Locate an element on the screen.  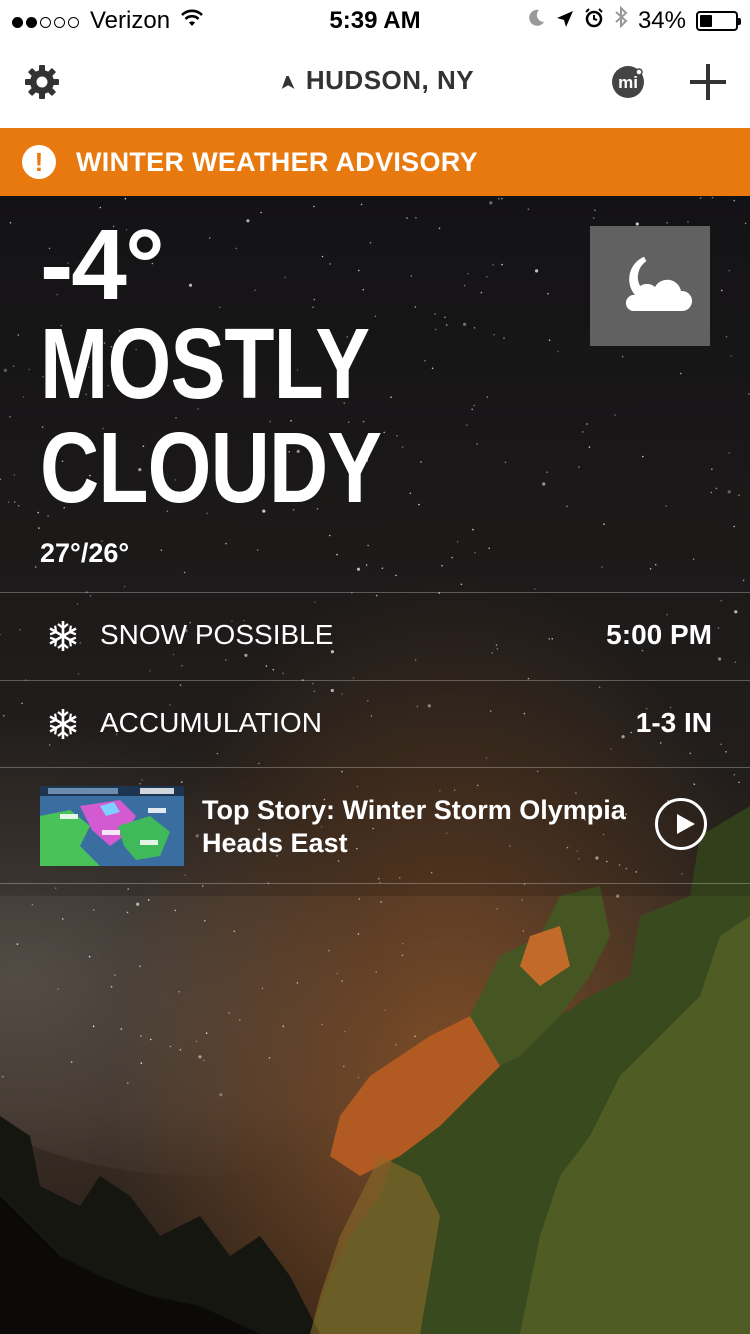
battery-percent: 34% is located at coordinates (661, 20).